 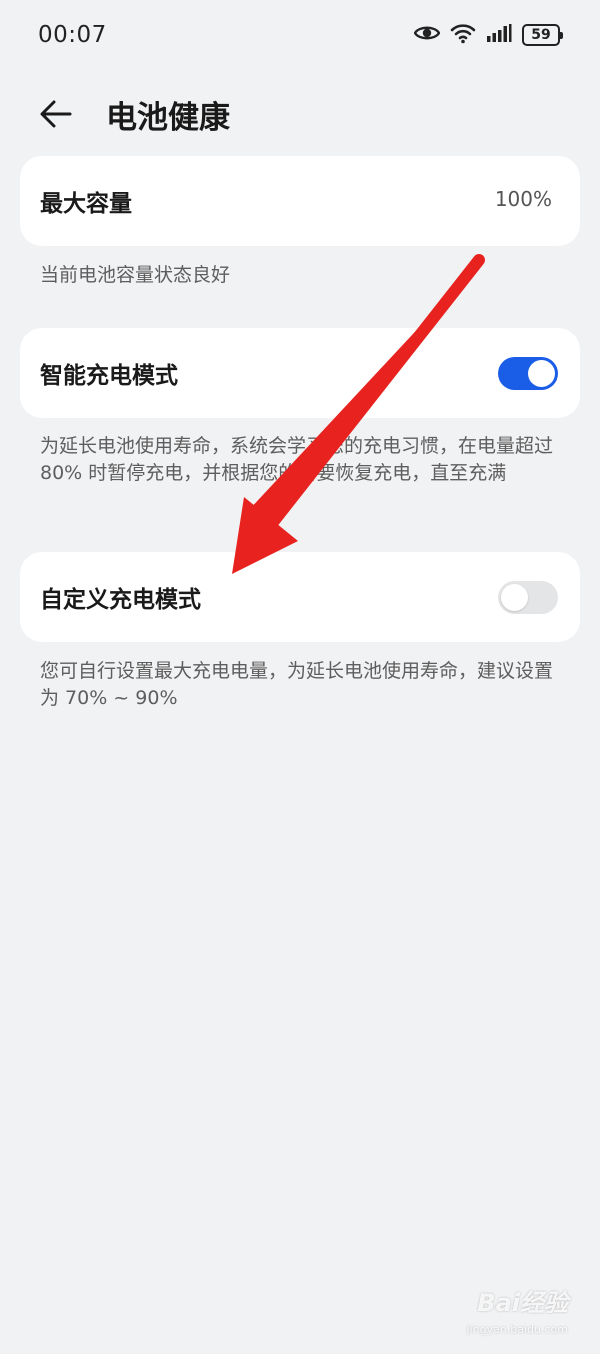 What do you see at coordinates (300, 597) in the screenshot?
I see `custom-charging-card: 自定义充电模式` at bounding box center [300, 597].